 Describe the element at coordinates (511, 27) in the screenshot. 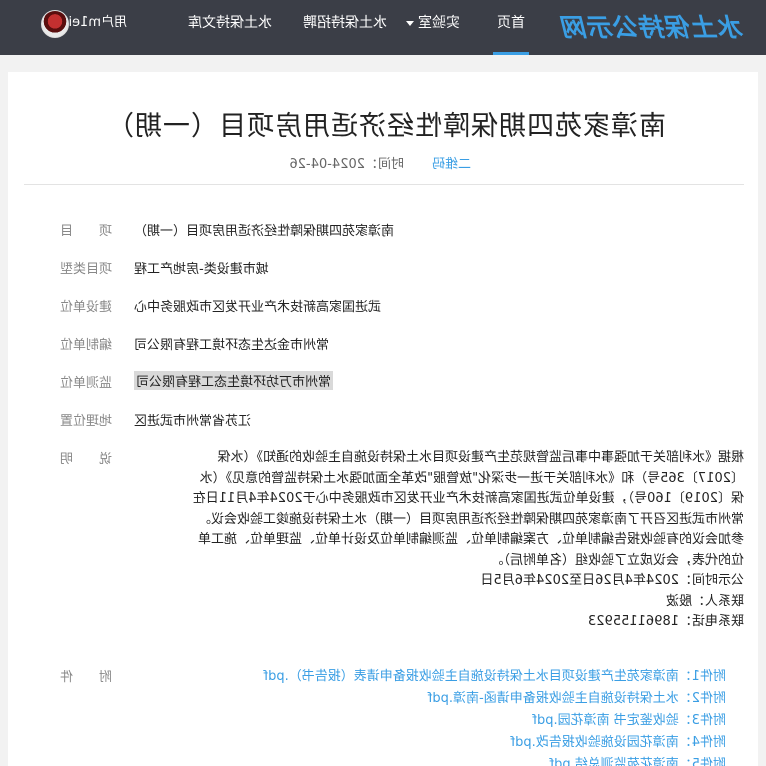

I see `nav-home: 首页` at that location.